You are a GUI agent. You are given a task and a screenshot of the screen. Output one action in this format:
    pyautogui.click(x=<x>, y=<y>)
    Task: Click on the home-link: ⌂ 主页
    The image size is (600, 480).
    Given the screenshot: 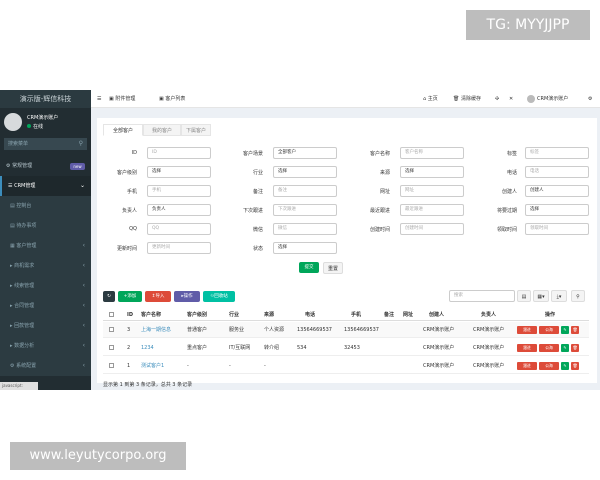 What is the action you would take?
    pyautogui.click(x=430, y=99)
    